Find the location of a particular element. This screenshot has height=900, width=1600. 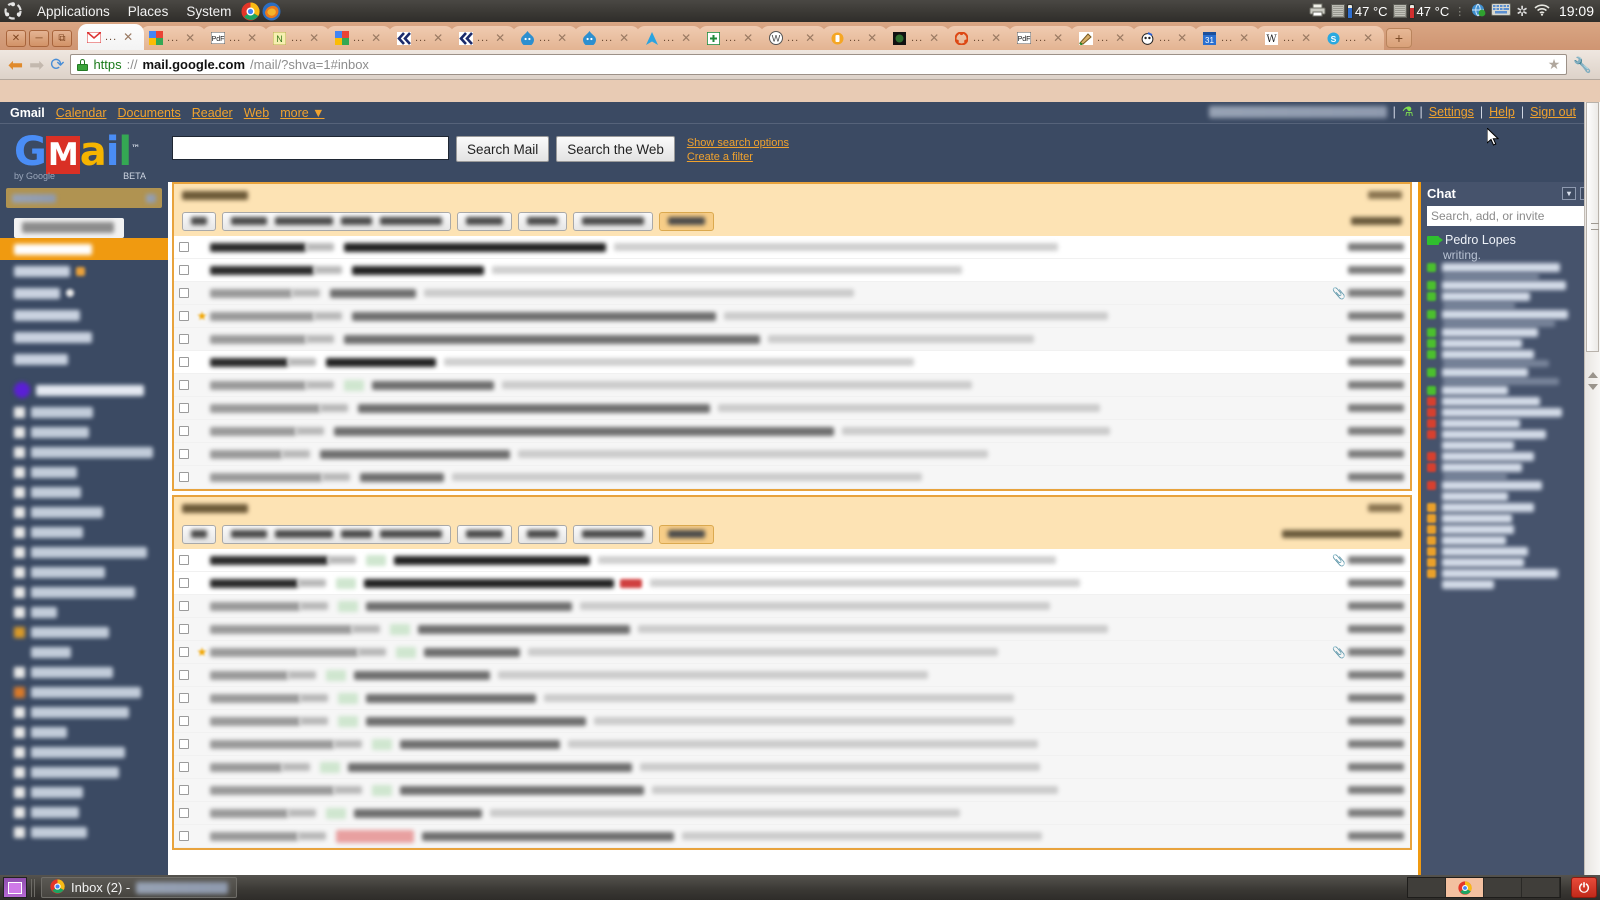

browser-tab: N... ✕ is located at coordinates (297, 38).